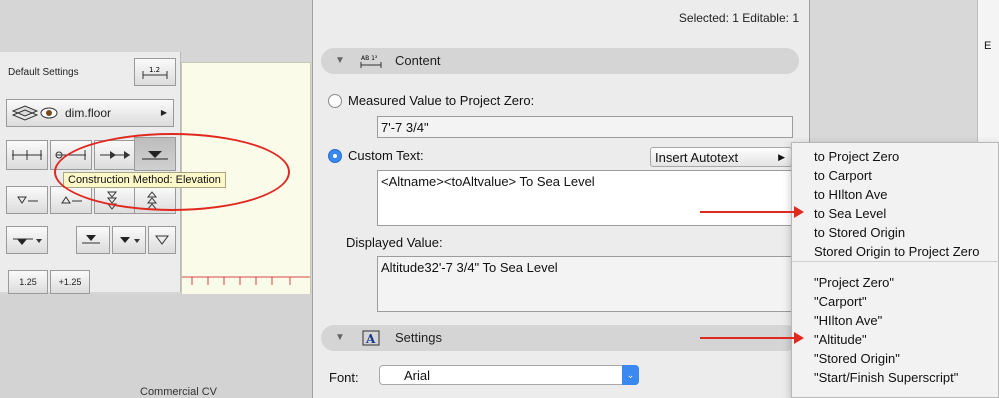  Describe the element at coordinates (25, 113) in the screenshot. I see `layers-icon` at that location.